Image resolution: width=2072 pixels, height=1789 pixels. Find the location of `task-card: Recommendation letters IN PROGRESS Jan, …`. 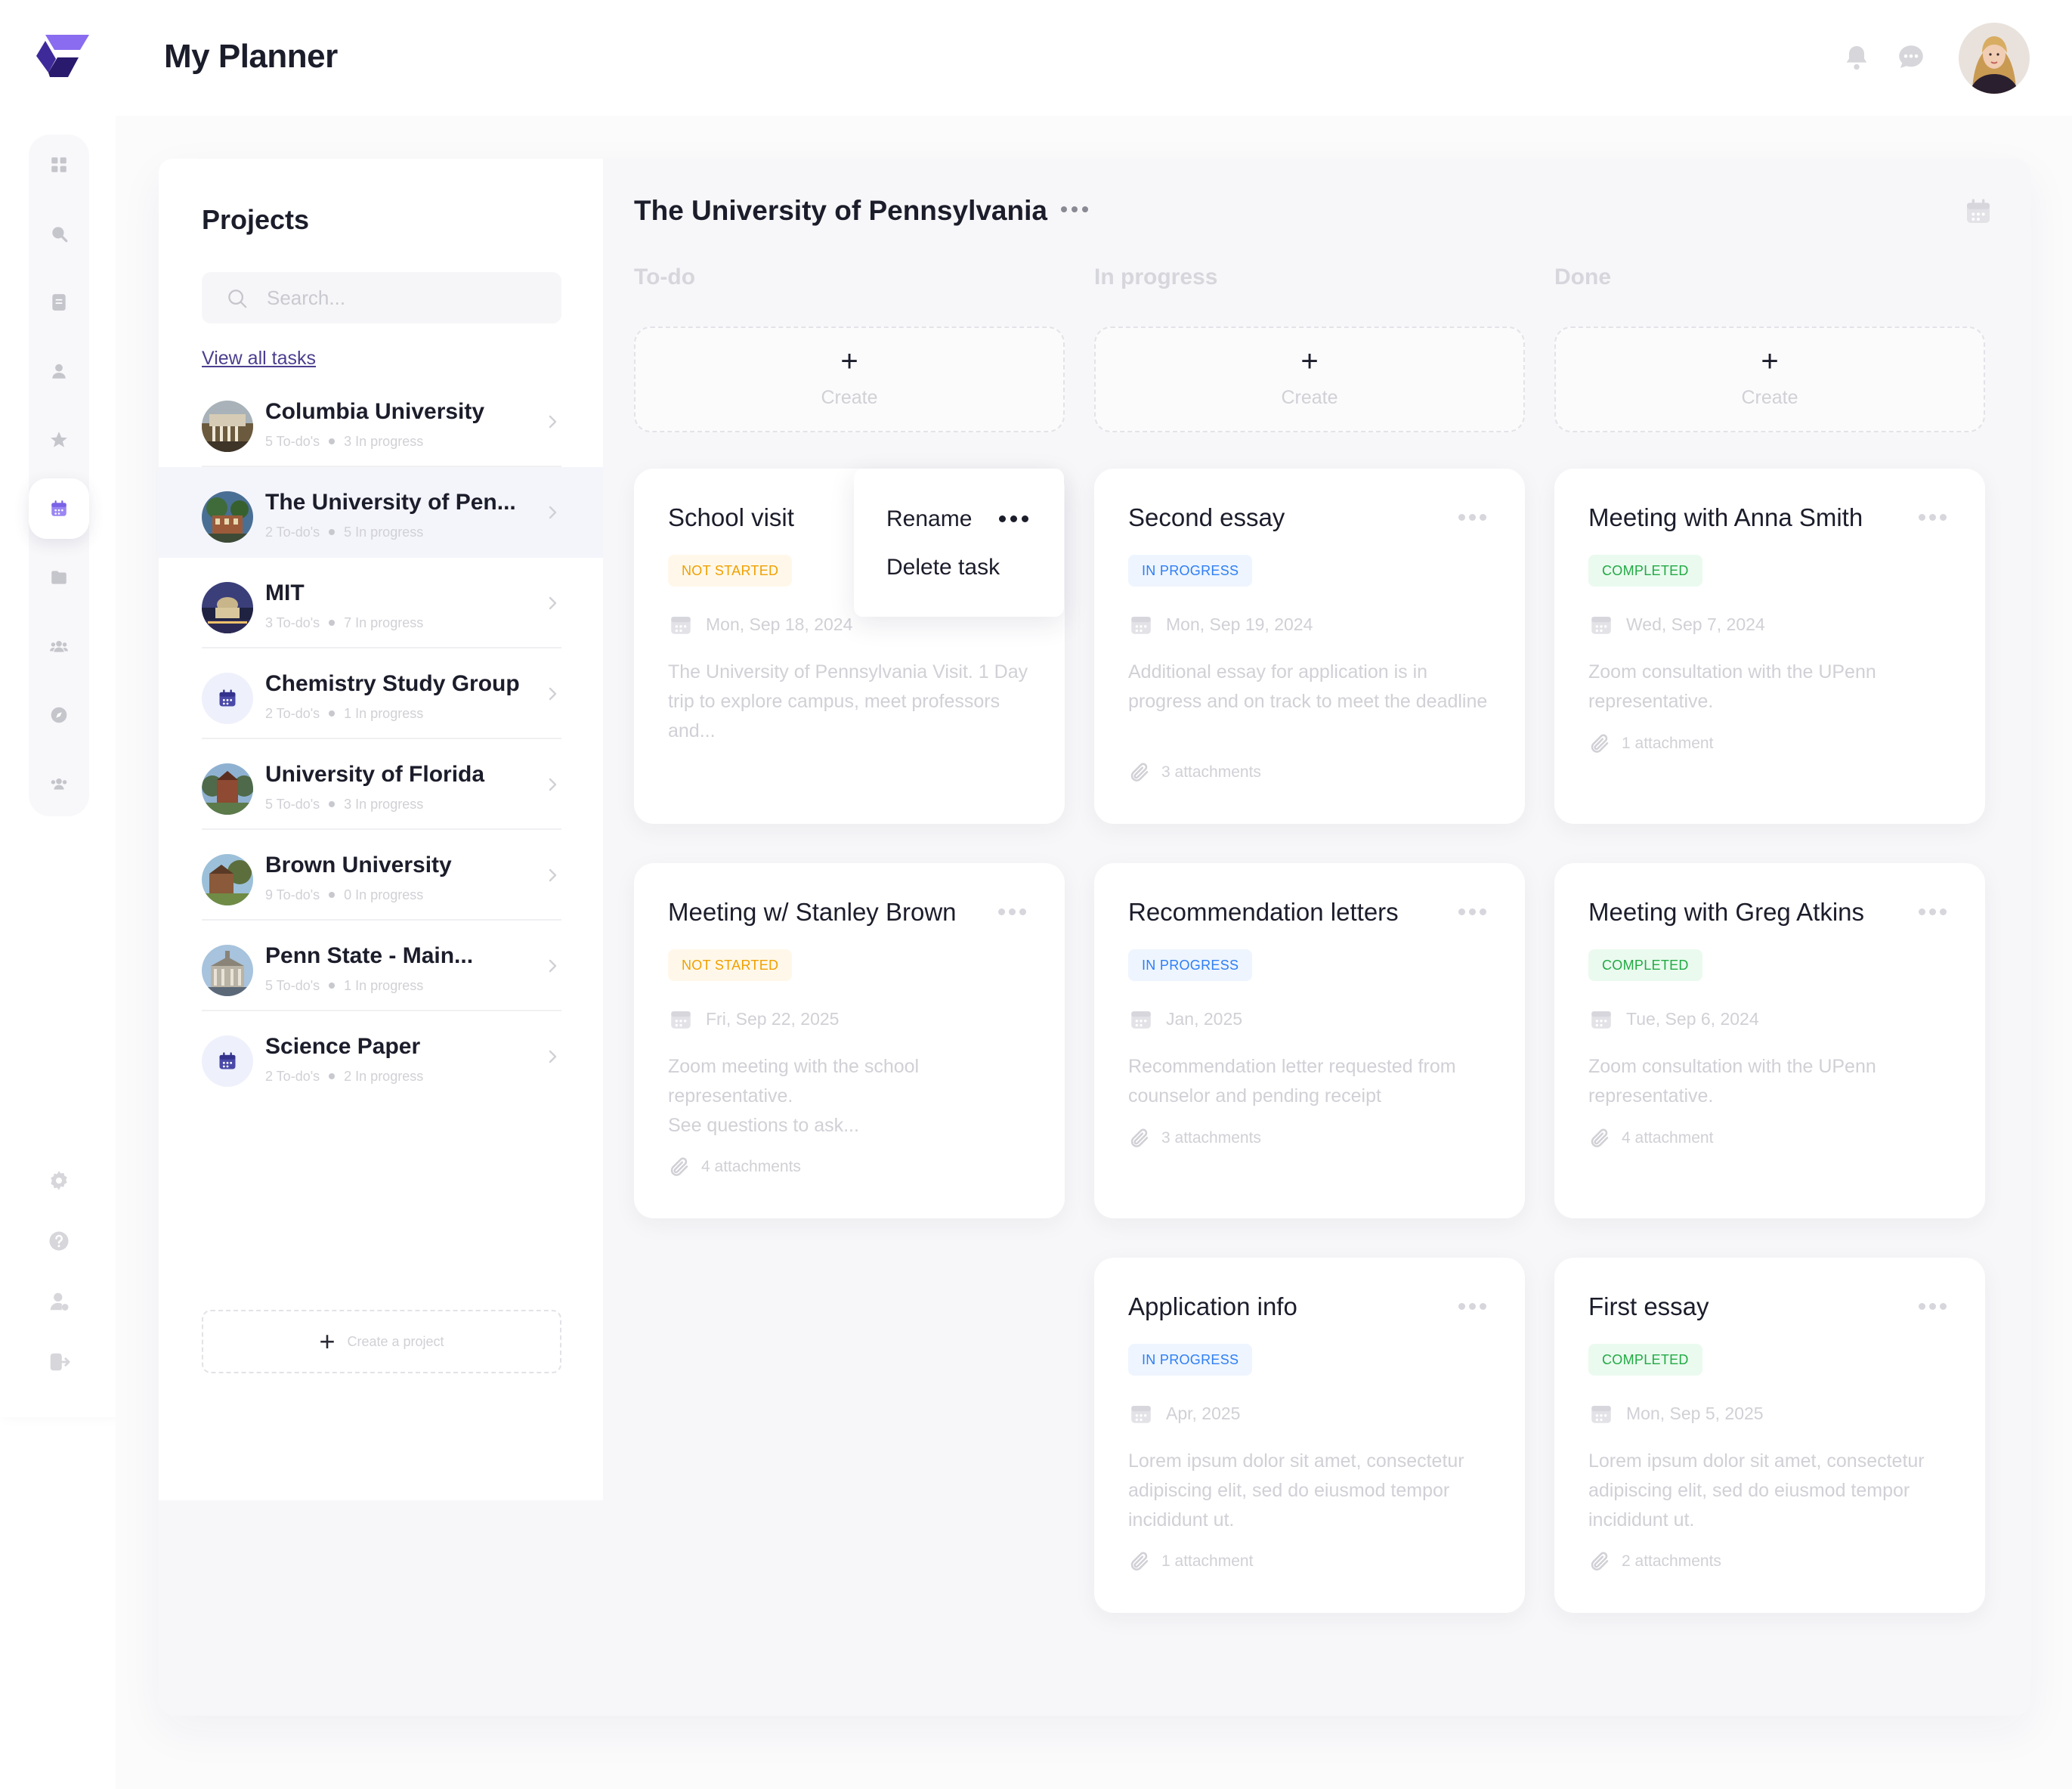

task-card: Recommendation letters IN PROGRESS Jan, … is located at coordinates (1310, 1040).